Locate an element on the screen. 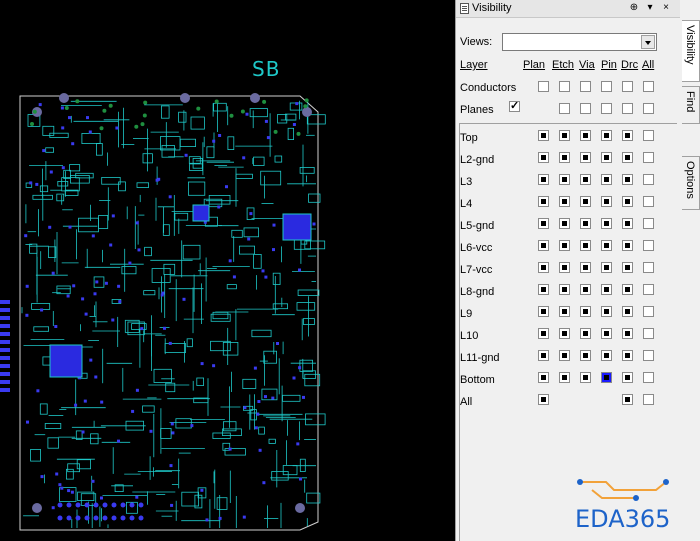  chevron-down-icon is located at coordinates (648, 42).